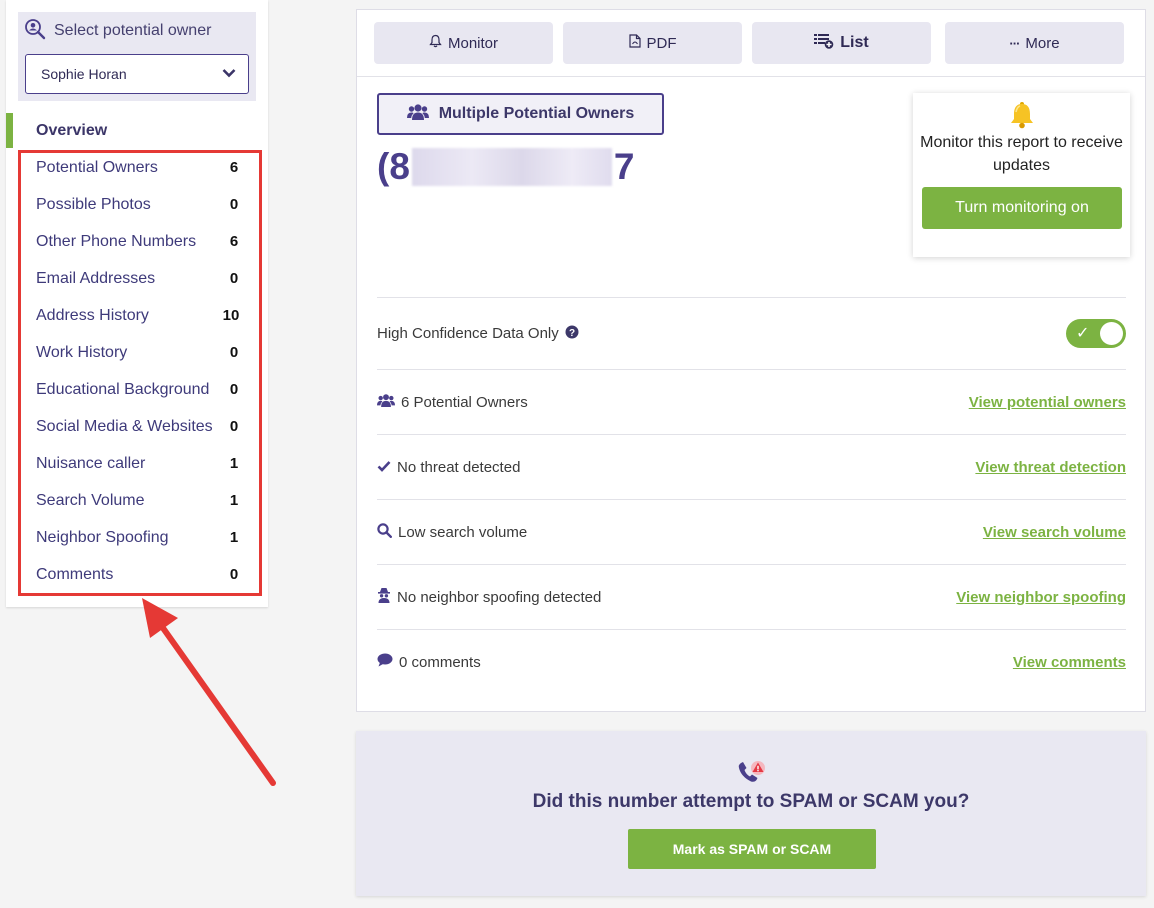 The height and width of the screenshot is (908, 1154). Describe the element at coordinates (464, 402) in the screenshot. I see `summary-row-text: 6 Potential Owners` at that location.